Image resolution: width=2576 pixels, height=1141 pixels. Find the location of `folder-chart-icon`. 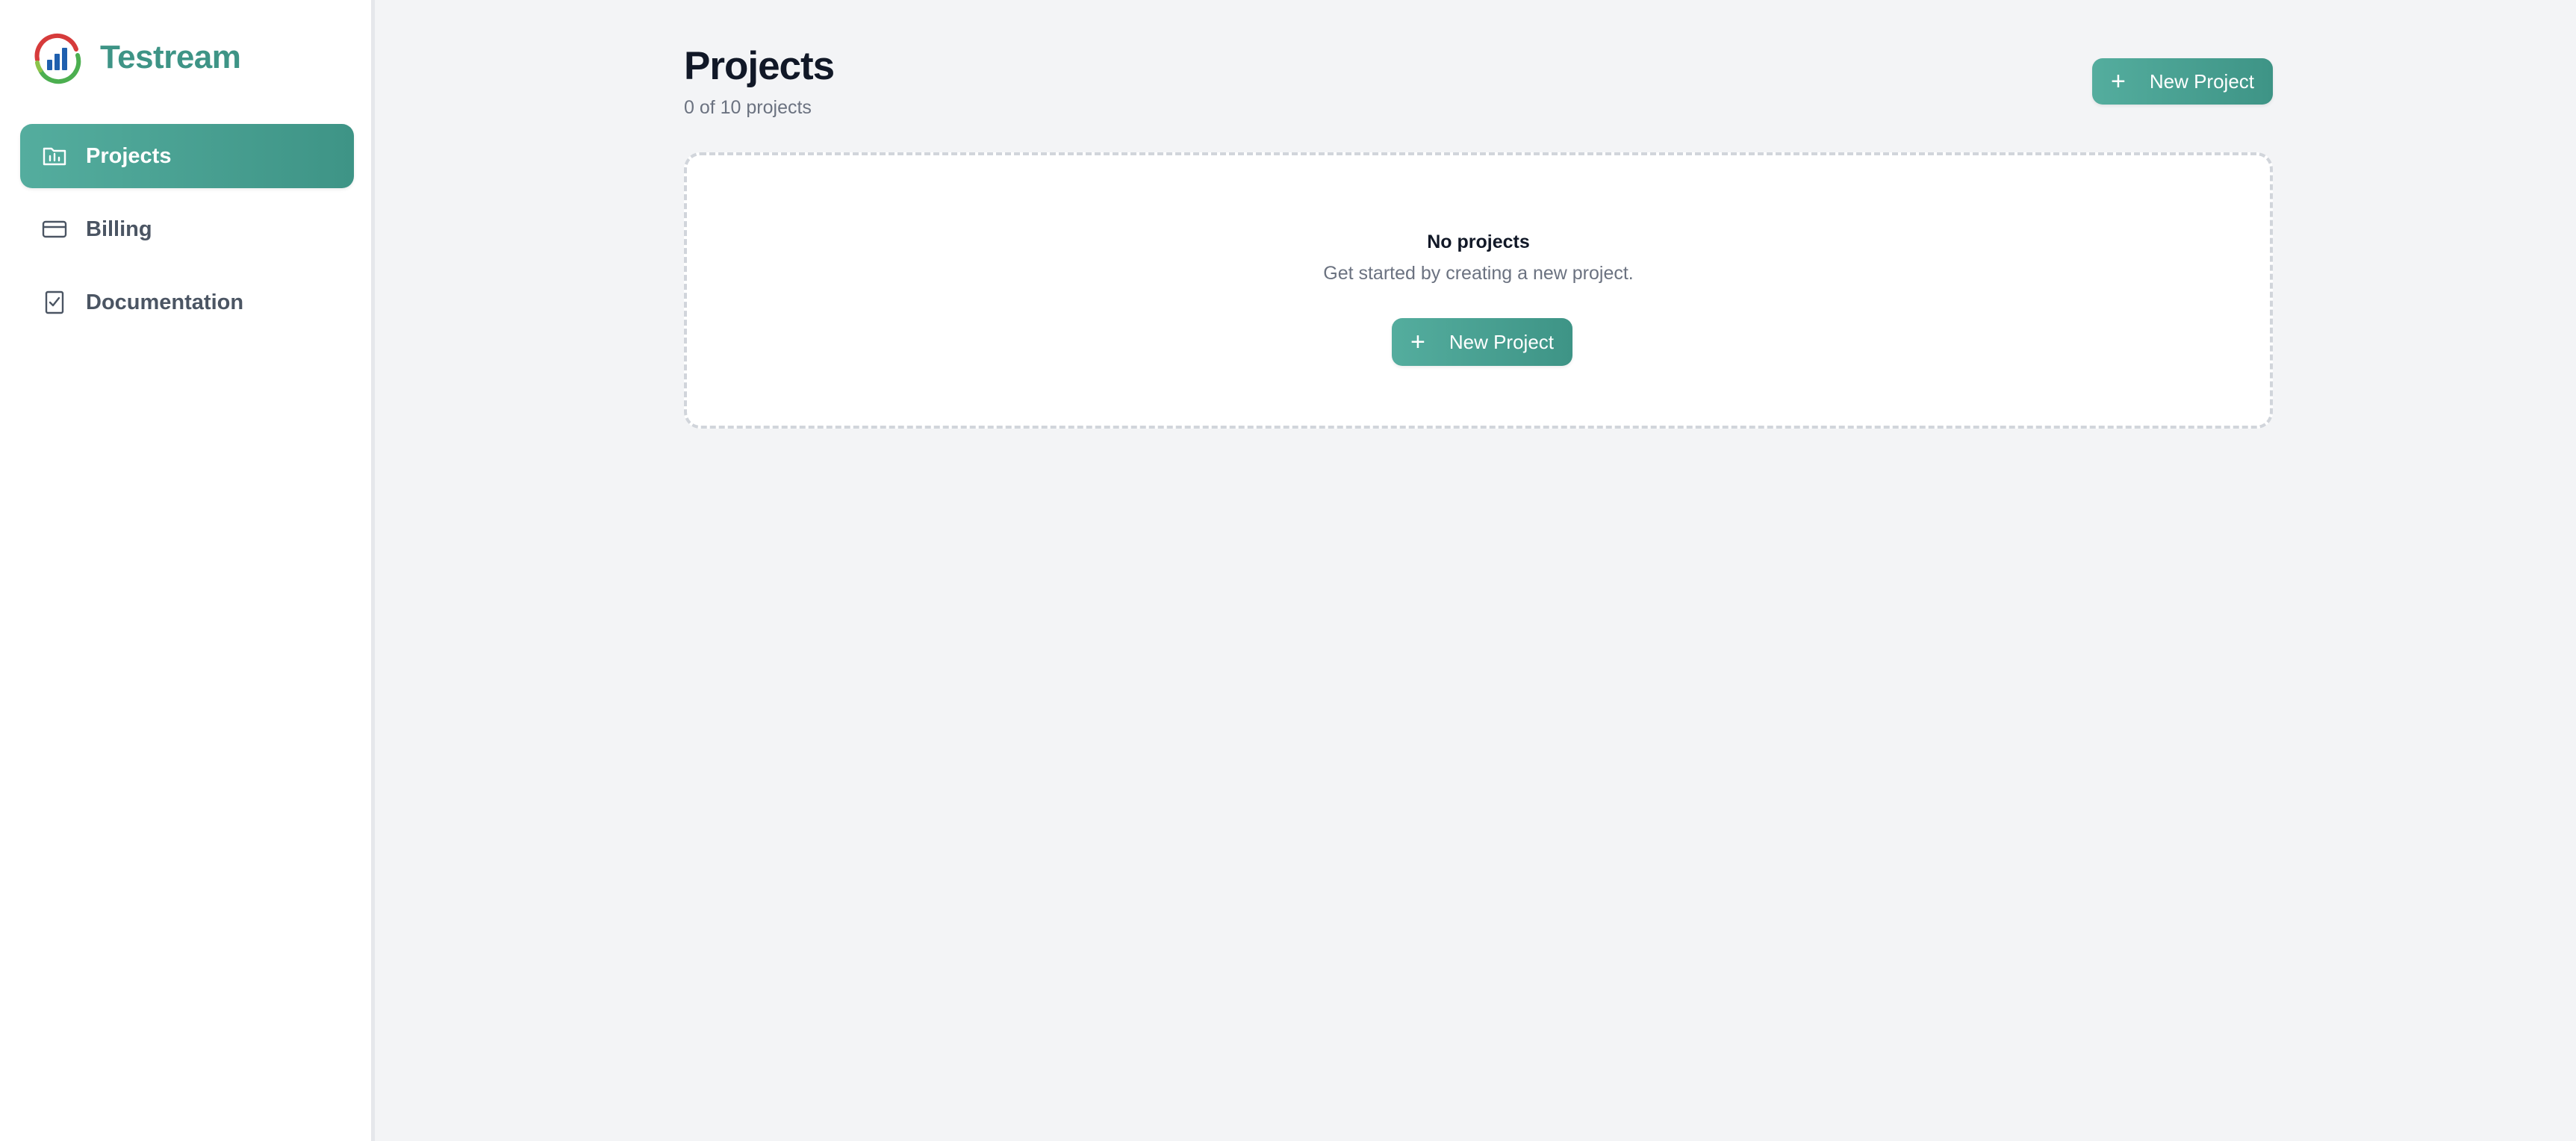

folder-chart-icon is located at coordinates (54, 156).